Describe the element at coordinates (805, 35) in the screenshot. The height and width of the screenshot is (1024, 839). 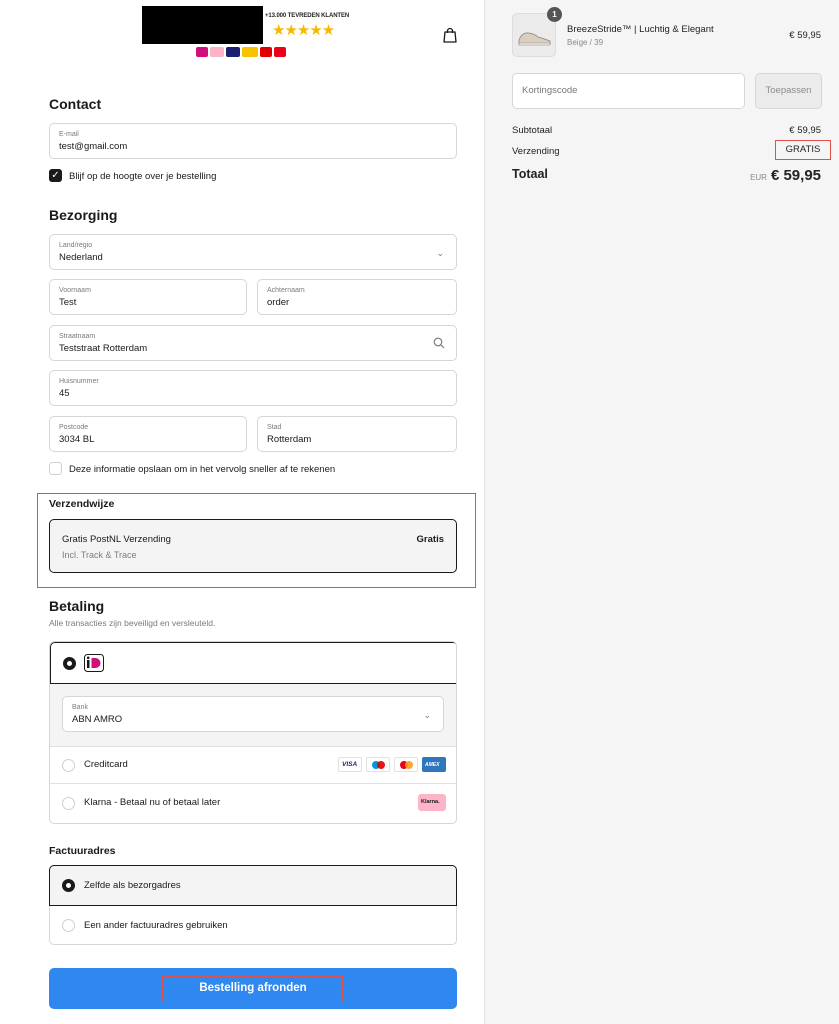
I see `product-price: € 59,95` at that location.